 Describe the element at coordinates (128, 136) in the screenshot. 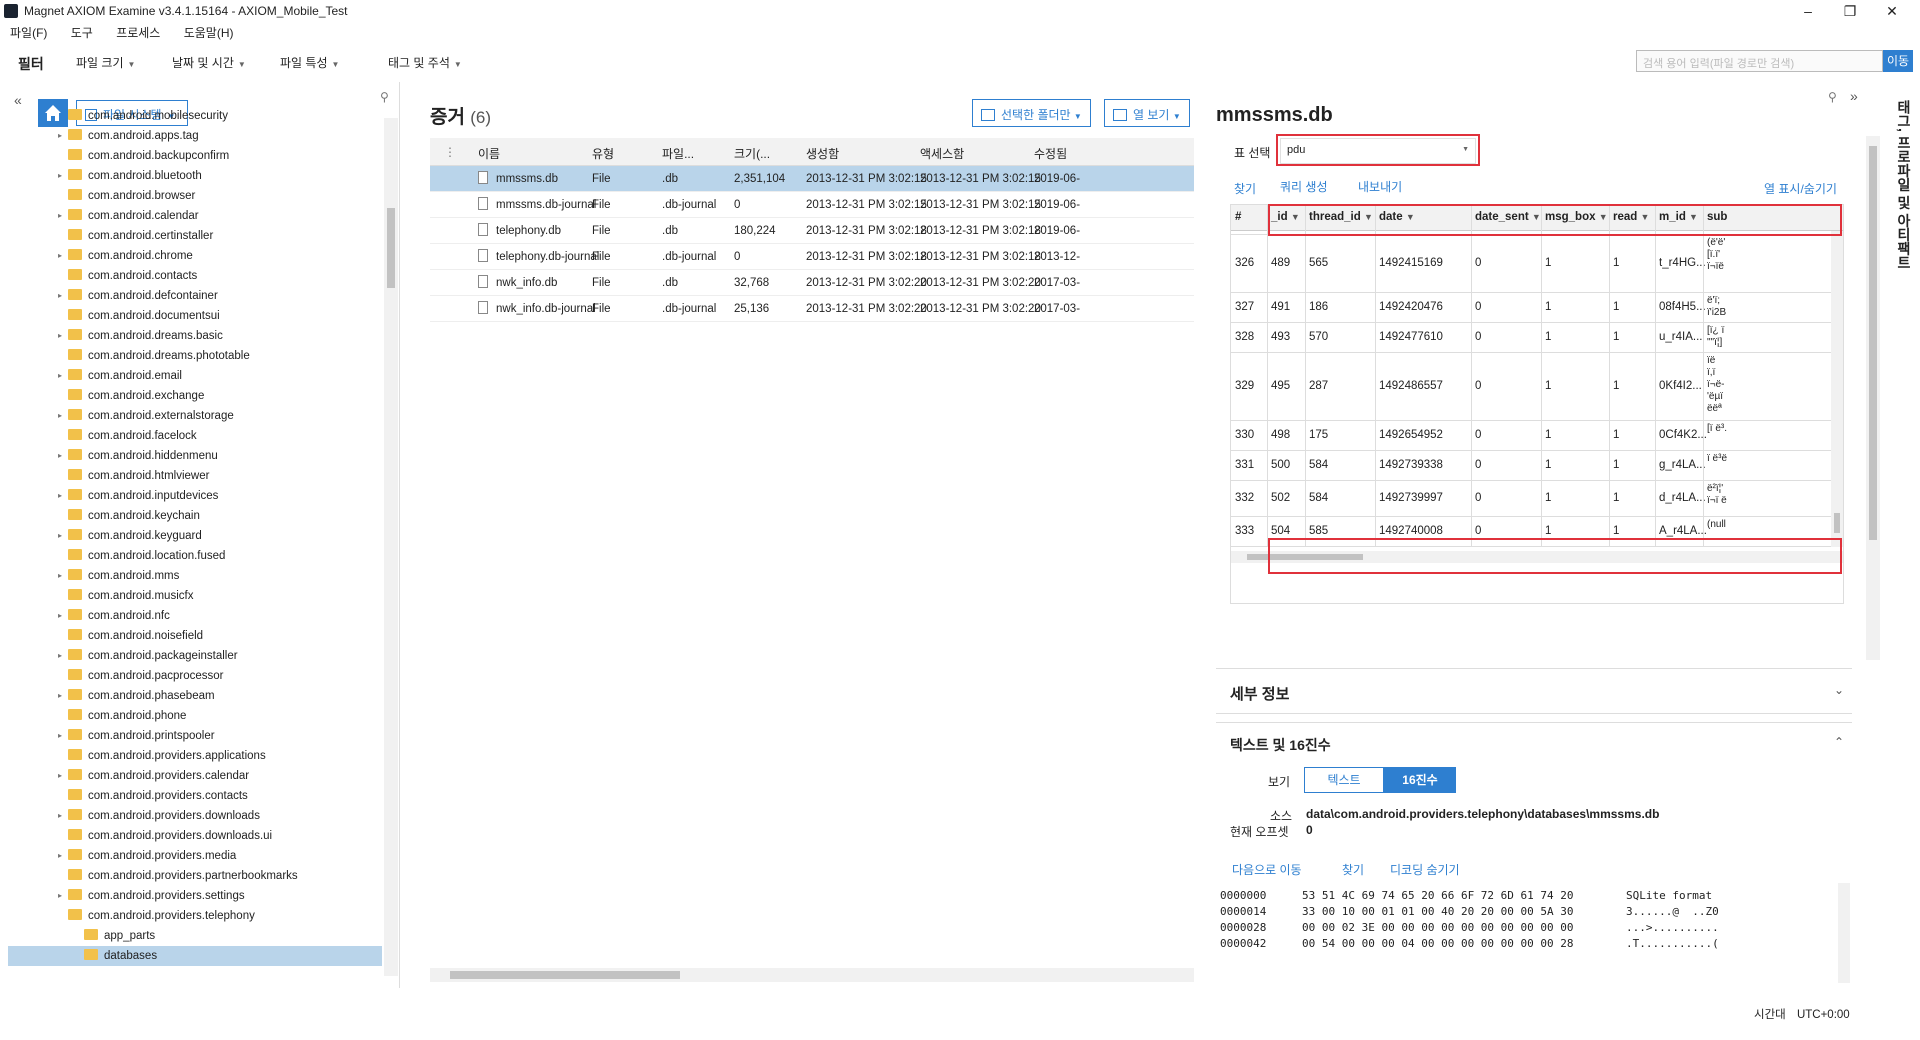

I see `tree-item: ▸ com.android.apps.tag` at that location.